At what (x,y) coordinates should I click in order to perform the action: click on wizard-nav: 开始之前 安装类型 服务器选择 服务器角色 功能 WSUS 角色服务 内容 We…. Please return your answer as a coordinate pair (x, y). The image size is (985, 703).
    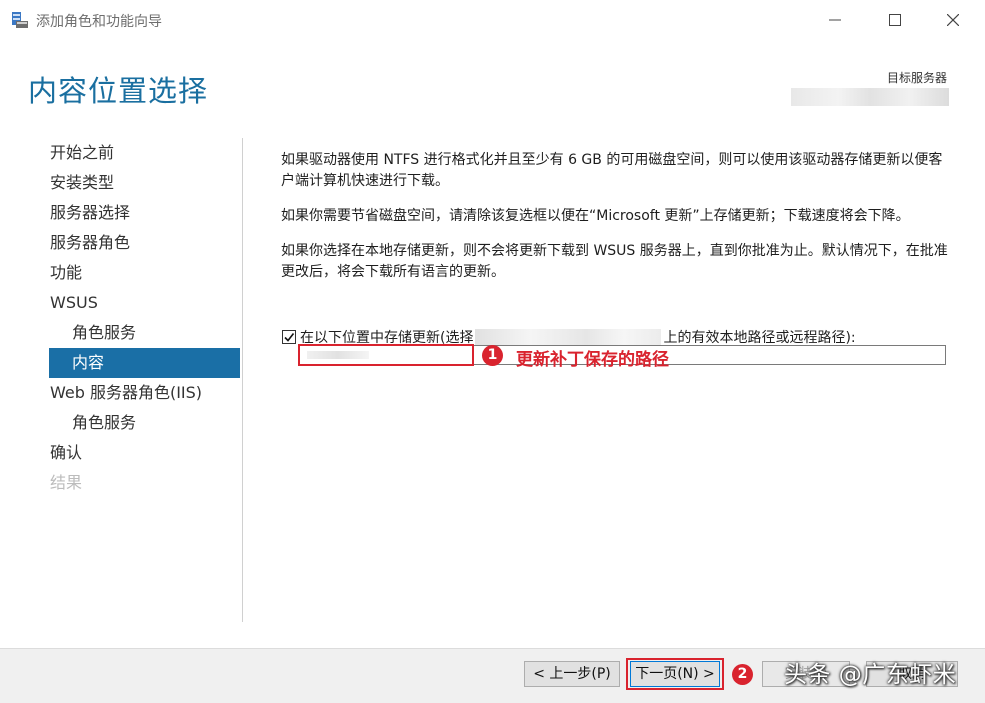
    Looking at the image, I should click on (140, 318).